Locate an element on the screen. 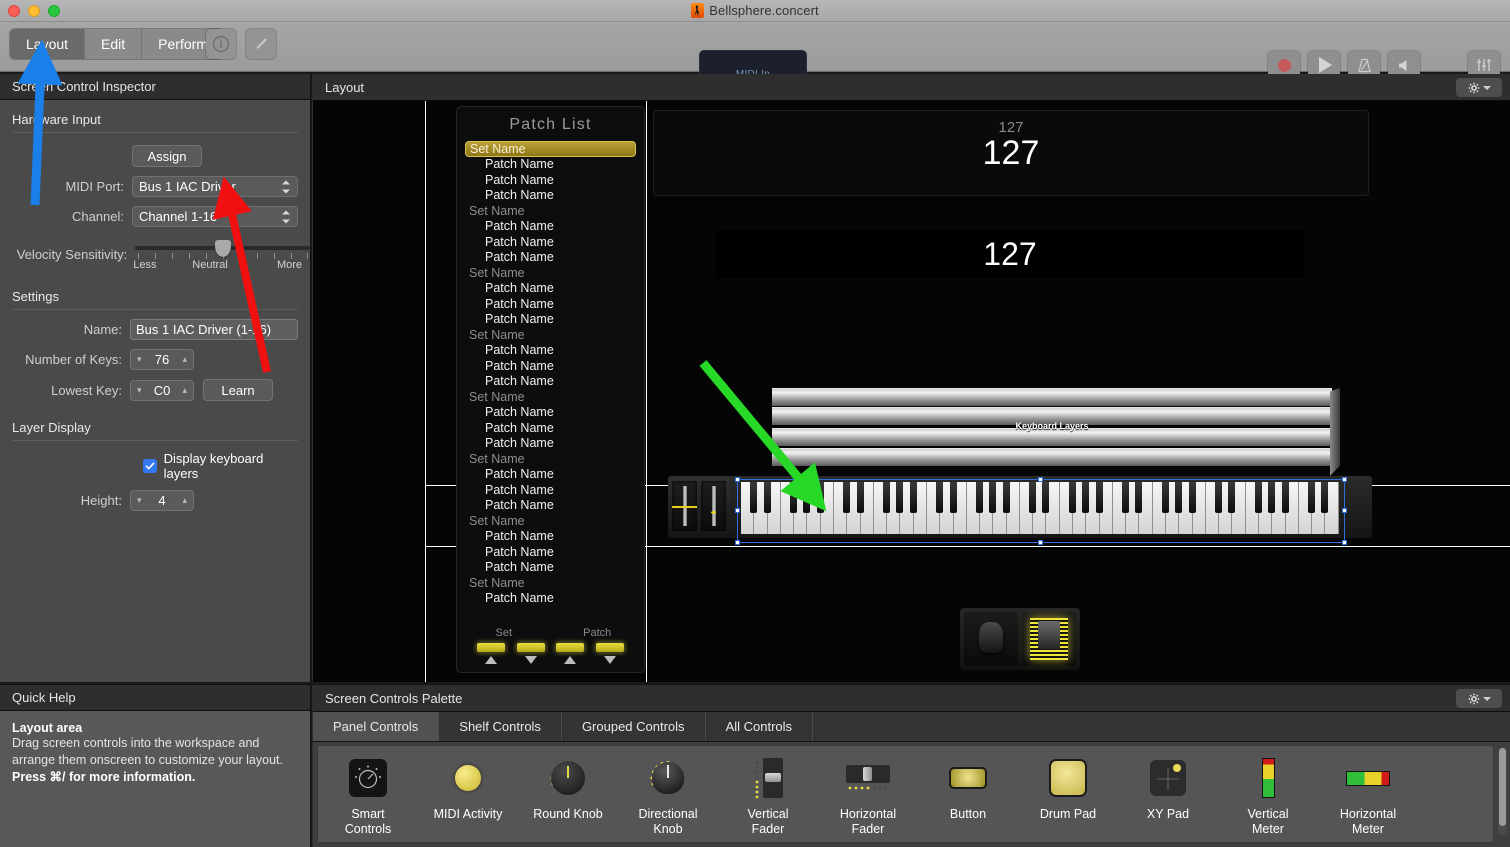 The image size is (1510, 847). mode-button-edit: Edit is located at coordinates (114, 44).